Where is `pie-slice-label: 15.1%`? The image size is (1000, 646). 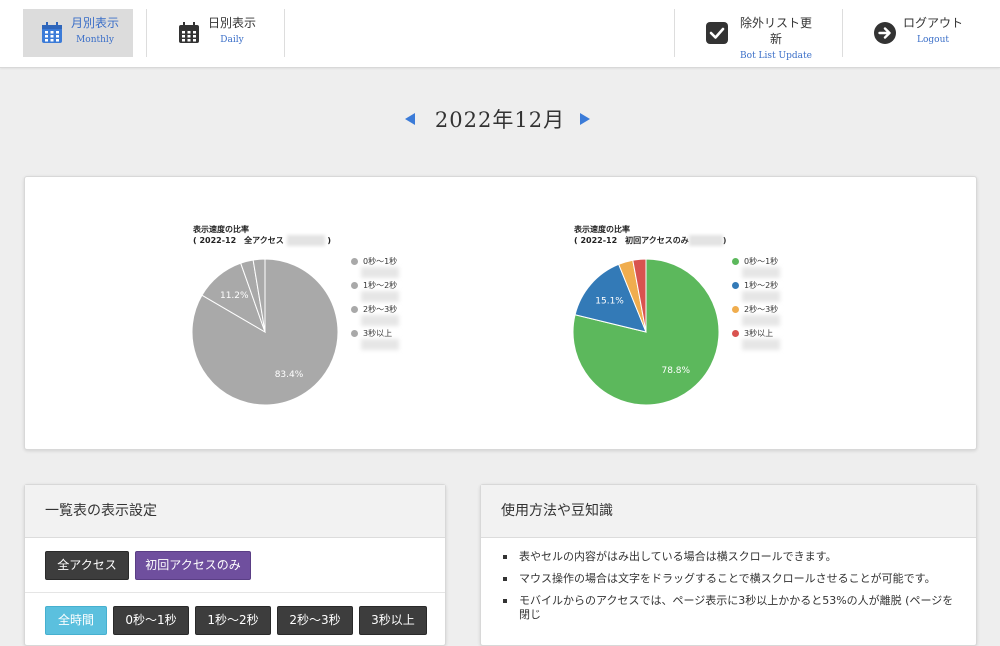 pie-slice-label: 15.1% is located at coordinates (609, 301).